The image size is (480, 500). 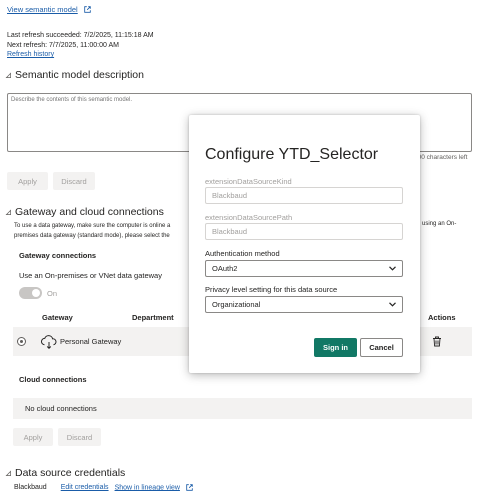 What do you see at coordinates (74, 181) in the screenshot?
I see `description-discard-button: Discard` at bounding box center [74, 181].